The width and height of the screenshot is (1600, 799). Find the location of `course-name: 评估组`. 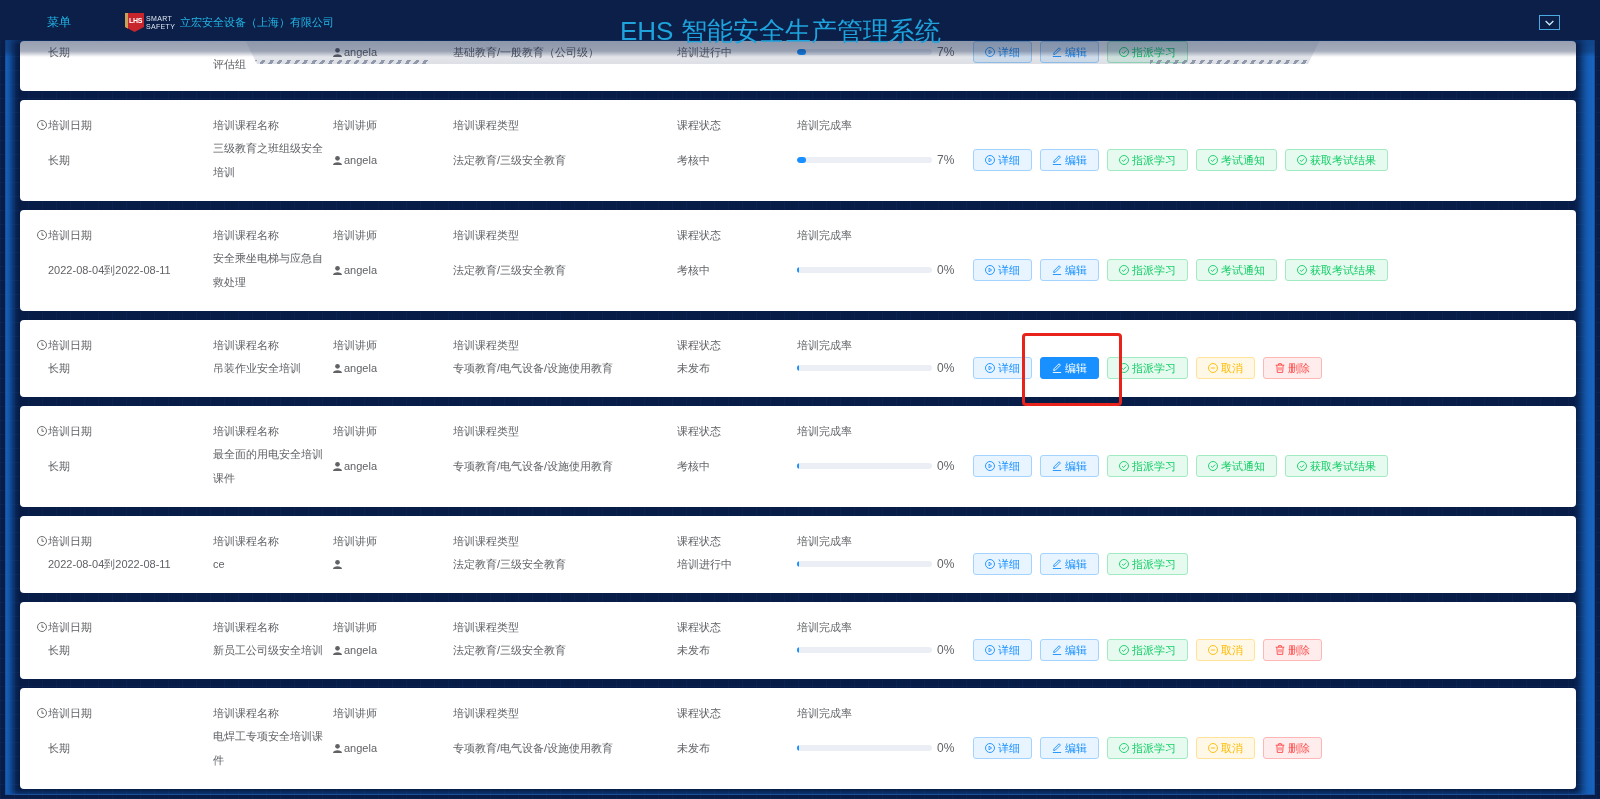

course-name: 评估组 is located at coordinates (230, 64).